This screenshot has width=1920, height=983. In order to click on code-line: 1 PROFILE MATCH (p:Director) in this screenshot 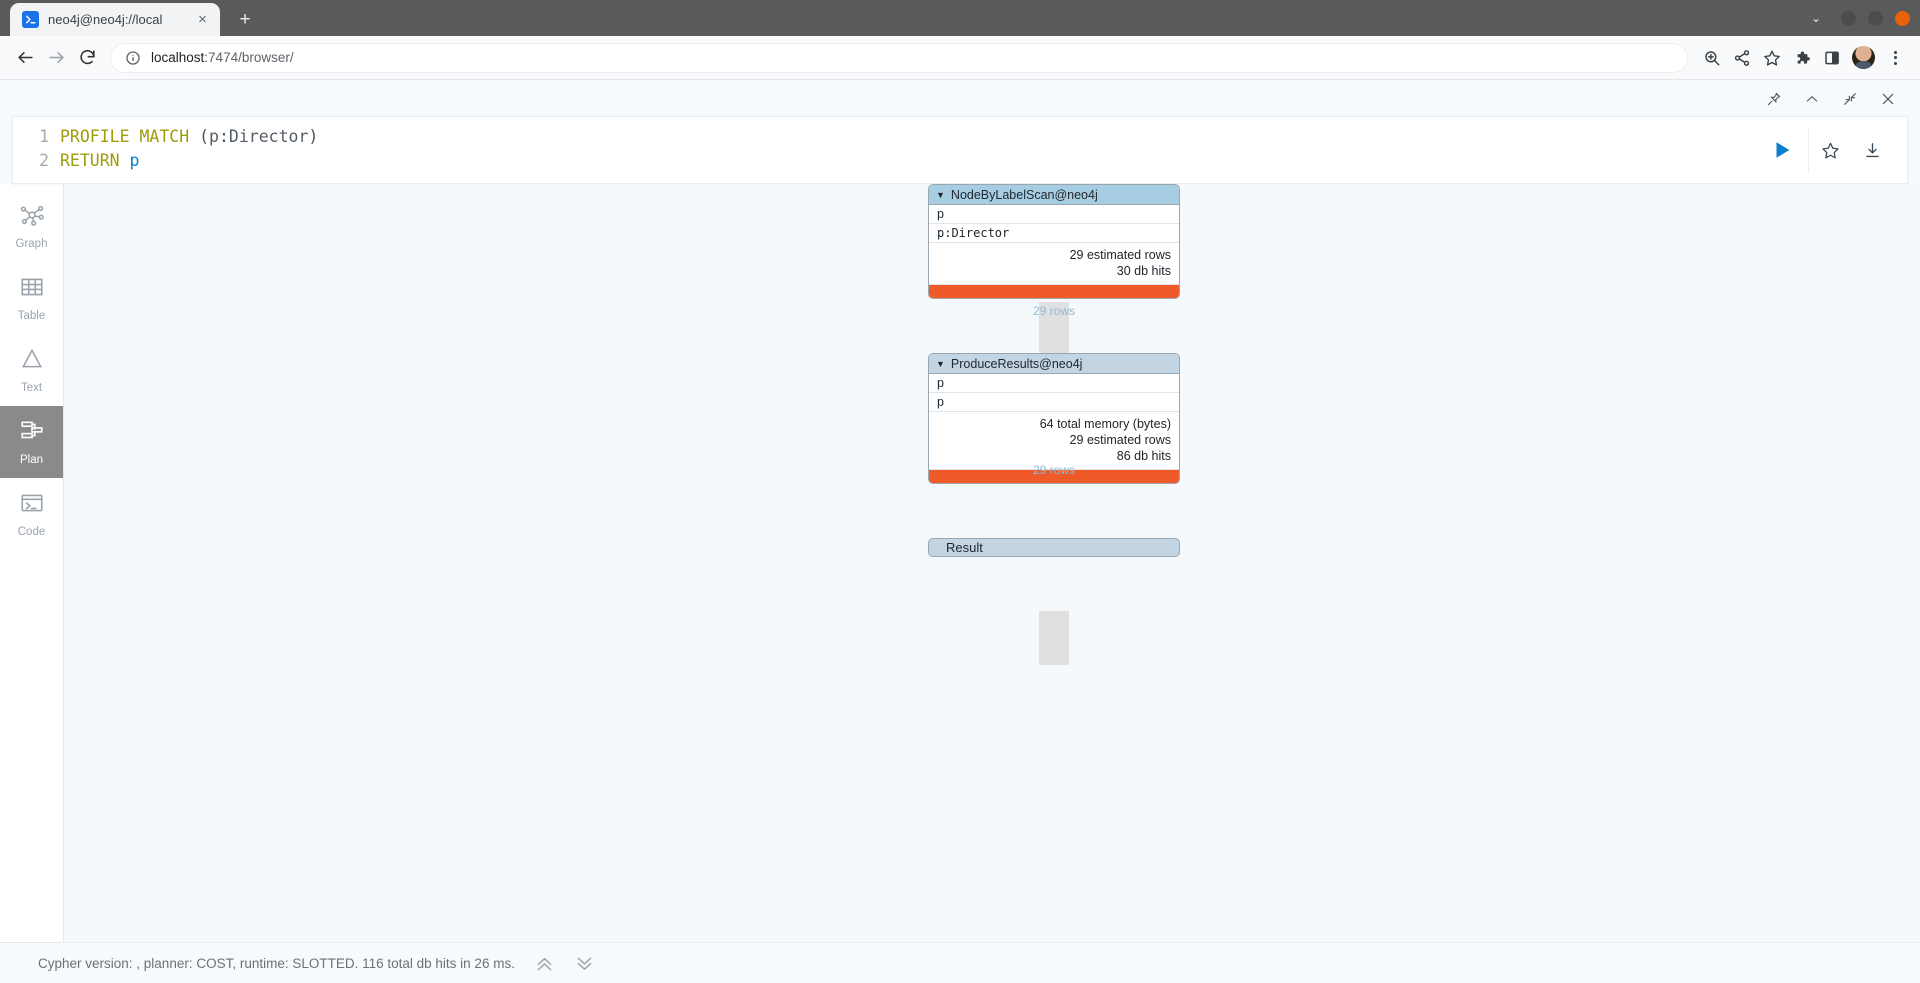, I will do `click(884, 137)`.